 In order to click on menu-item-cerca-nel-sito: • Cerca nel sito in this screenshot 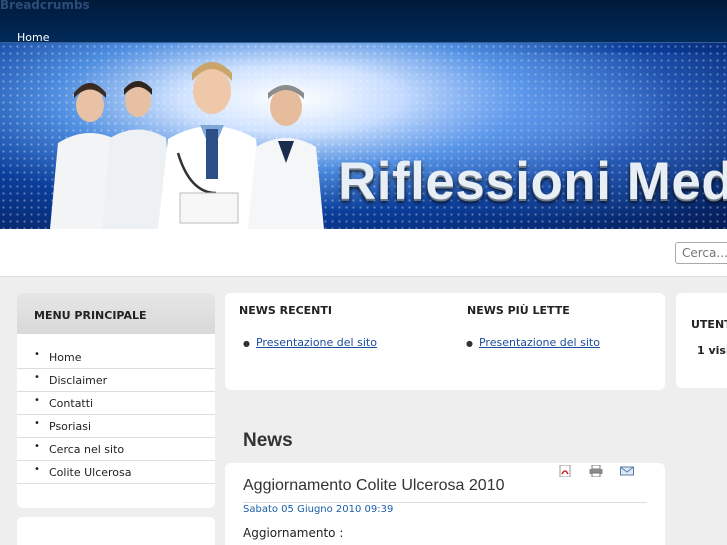, I will do `click(116, 449)`.